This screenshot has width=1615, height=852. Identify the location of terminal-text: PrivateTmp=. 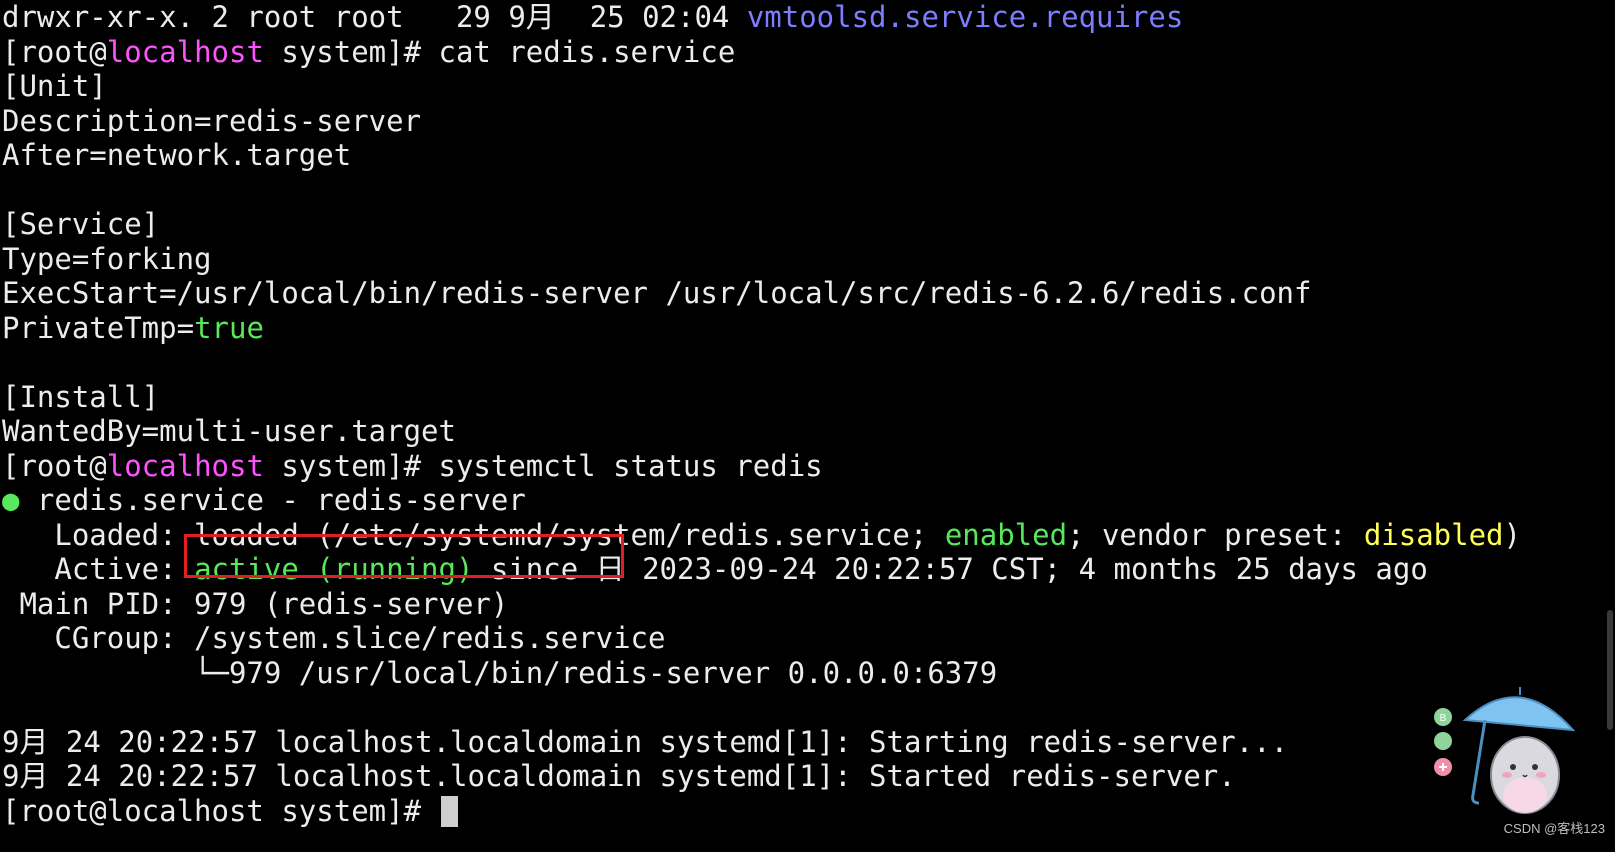
(98, 327).